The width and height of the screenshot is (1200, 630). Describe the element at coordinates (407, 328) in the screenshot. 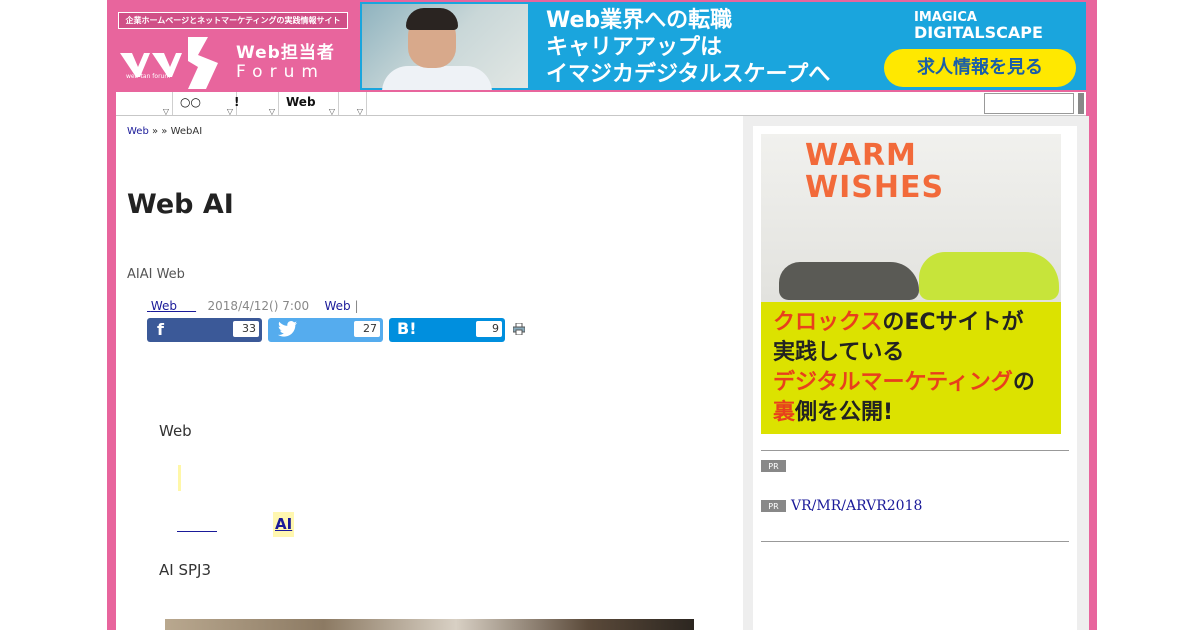

I see `hatena-bookmark-icon: B!` at that location.